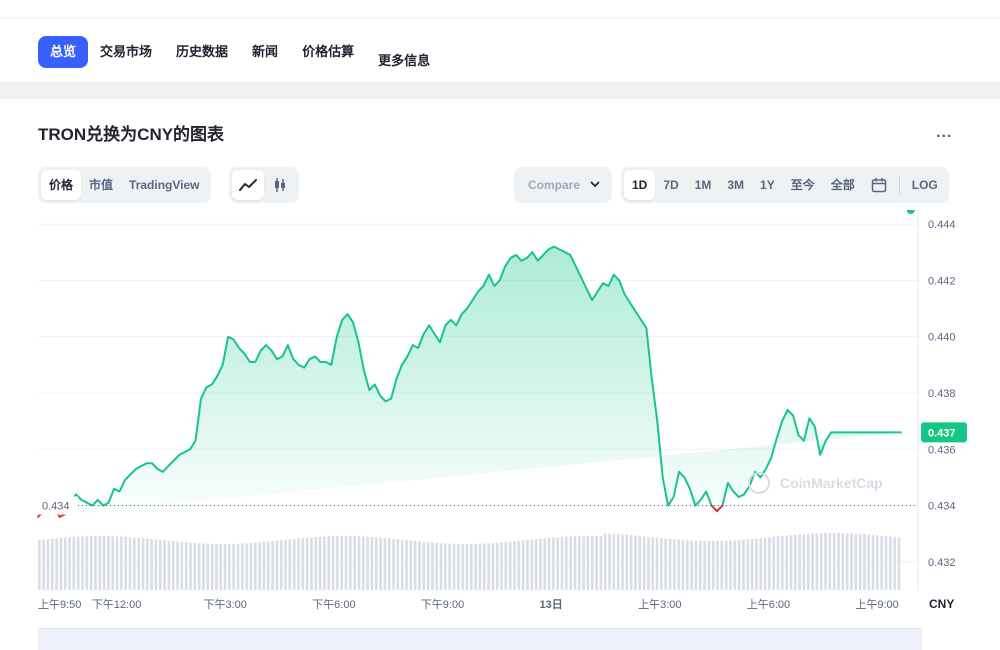  I want to click on tab-price: 价格, so click(61, 185).